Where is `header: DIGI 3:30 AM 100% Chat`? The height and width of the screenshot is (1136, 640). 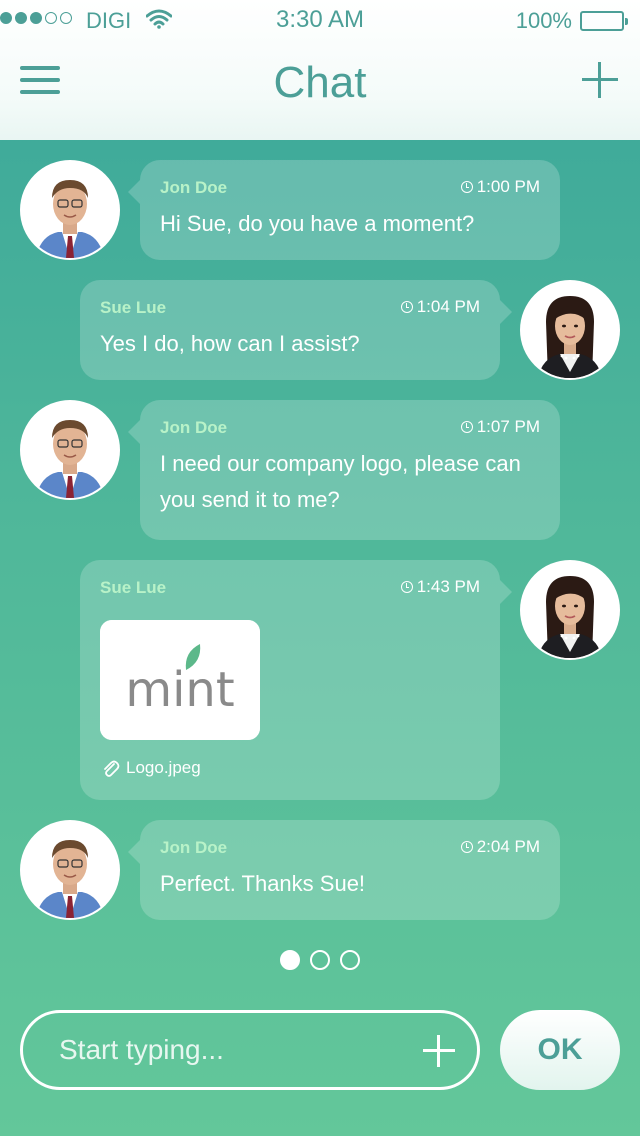
header: DIGI 3:30 AM 100% Chat is located at coordinates (320, 70).